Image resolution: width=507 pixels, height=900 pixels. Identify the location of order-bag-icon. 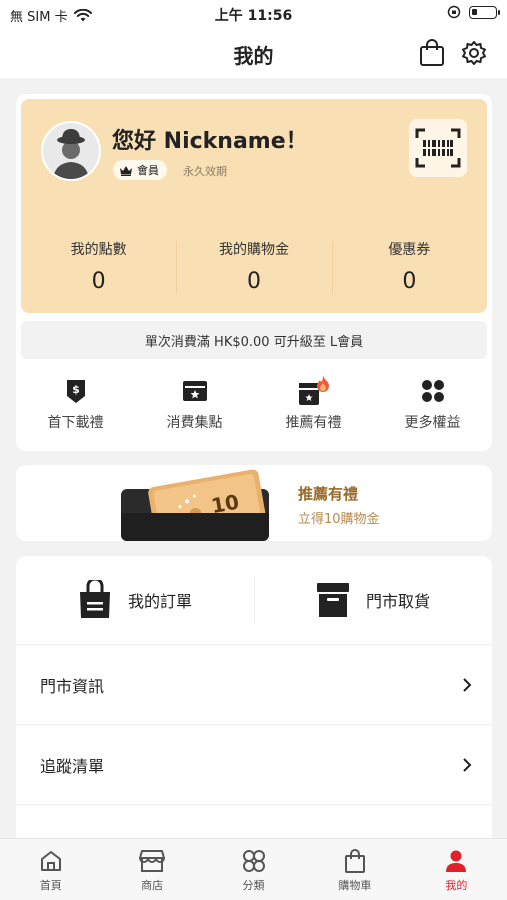
(94, 599).